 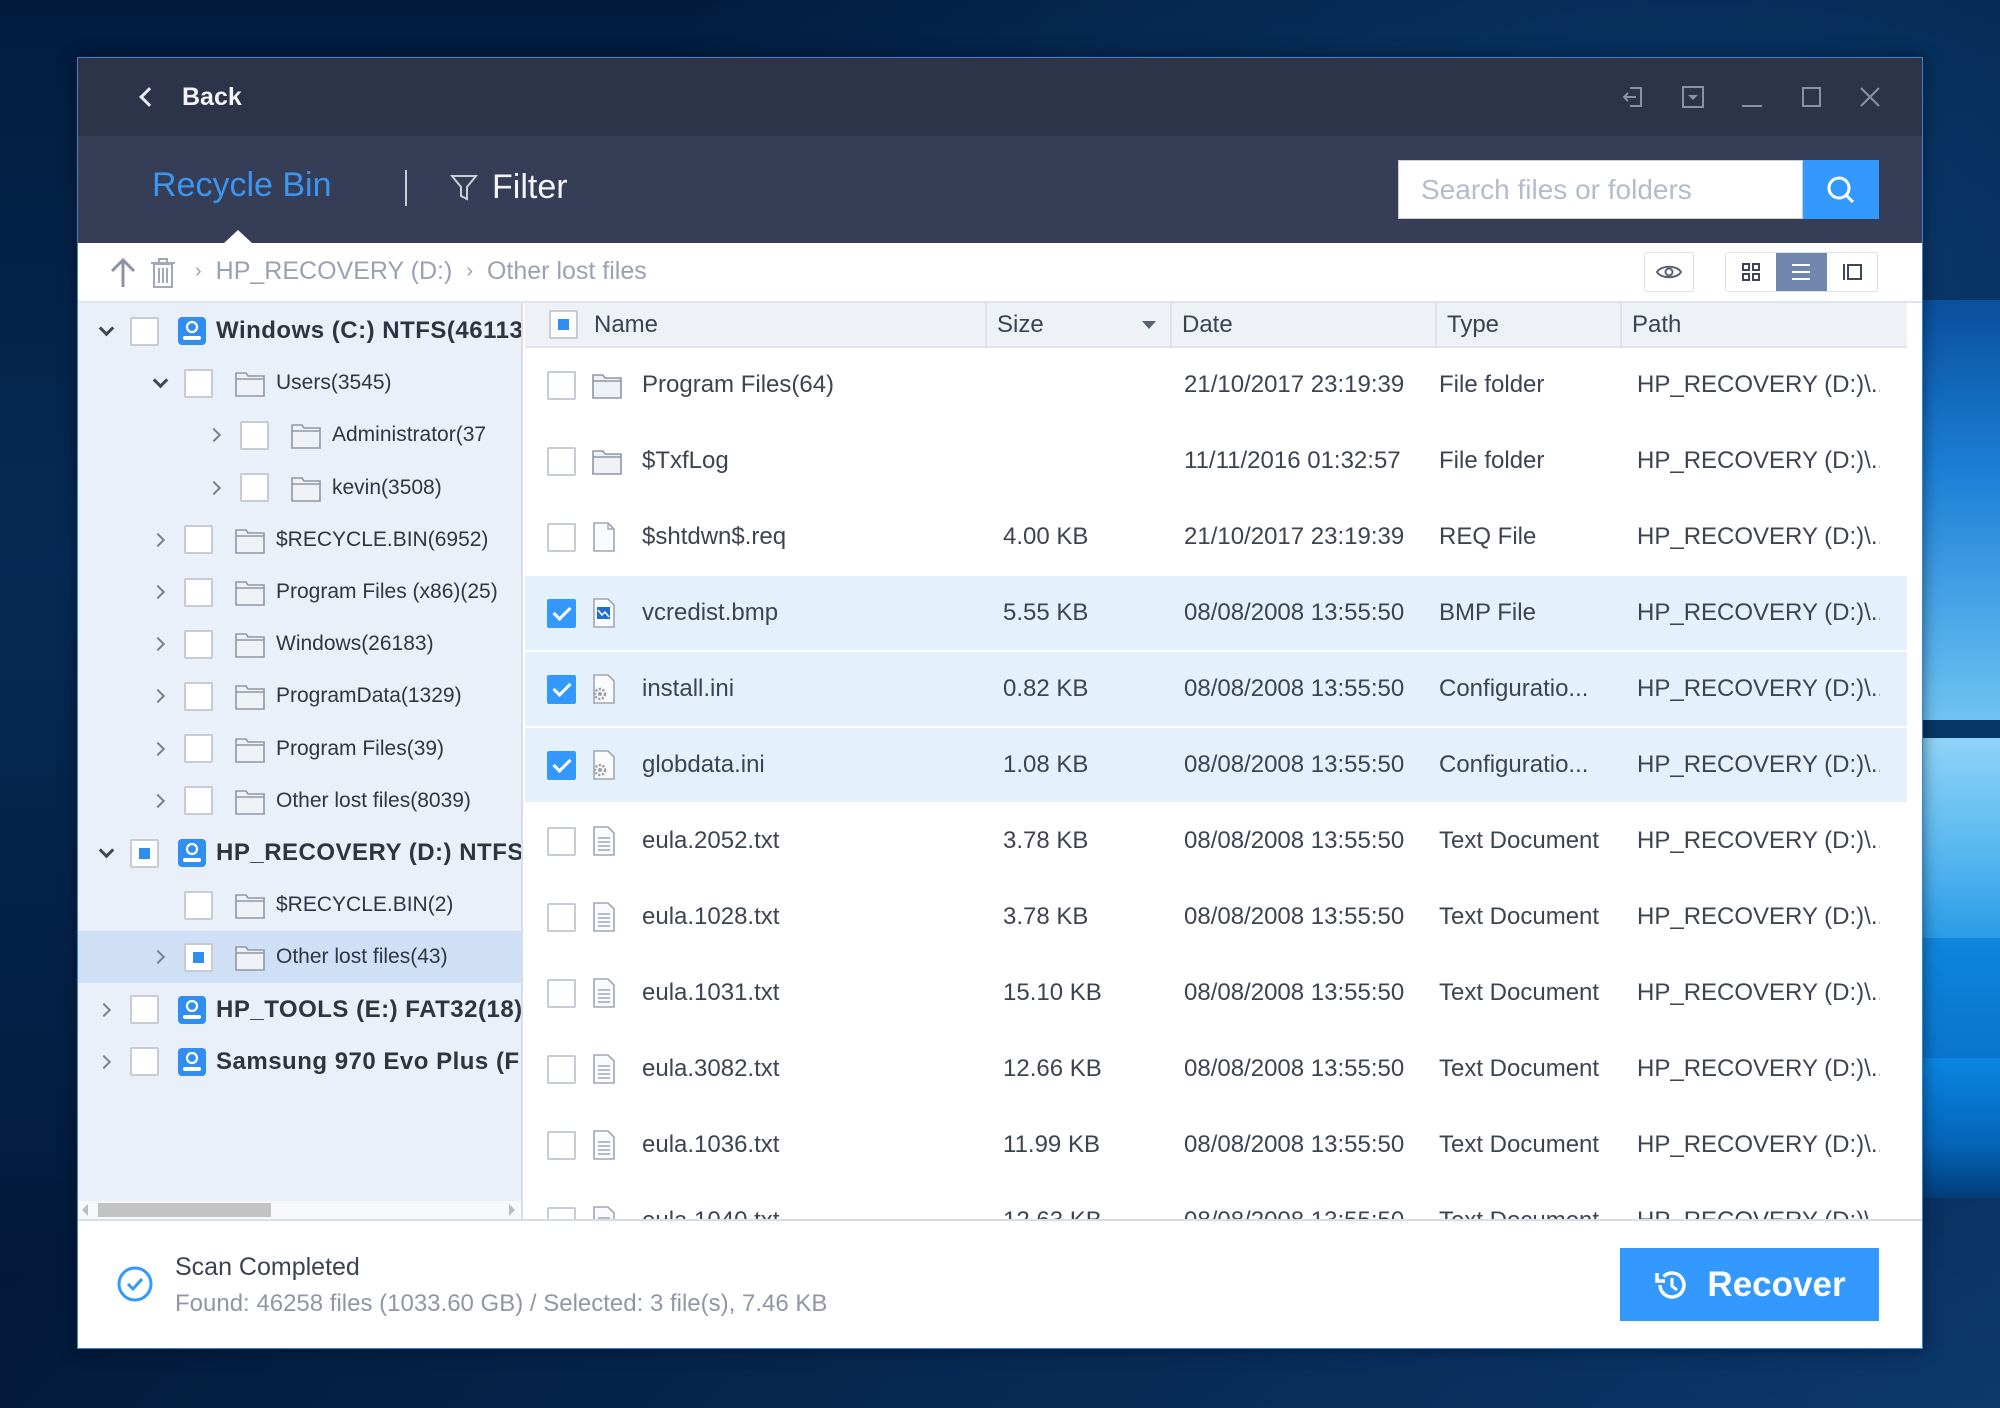 What do you see at coordinates (85, 1210) in the screenshot?
I see `scroll-left-icon` at bounding box center [85, 1210].